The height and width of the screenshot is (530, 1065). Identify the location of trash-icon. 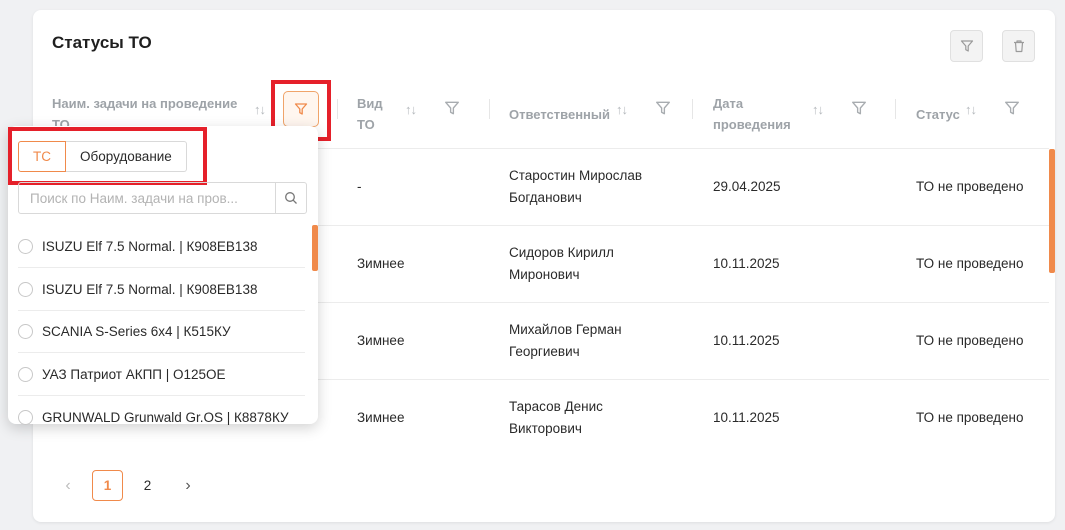
(1018, 46).